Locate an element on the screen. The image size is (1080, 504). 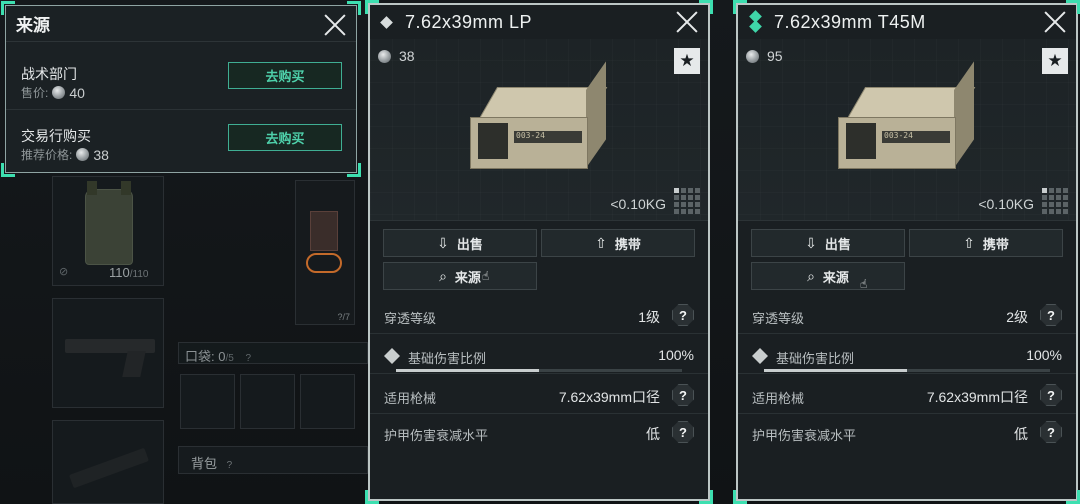
item-preview: 38 ★ 003-24 <0.10KG is located at coordinates (539, 130).